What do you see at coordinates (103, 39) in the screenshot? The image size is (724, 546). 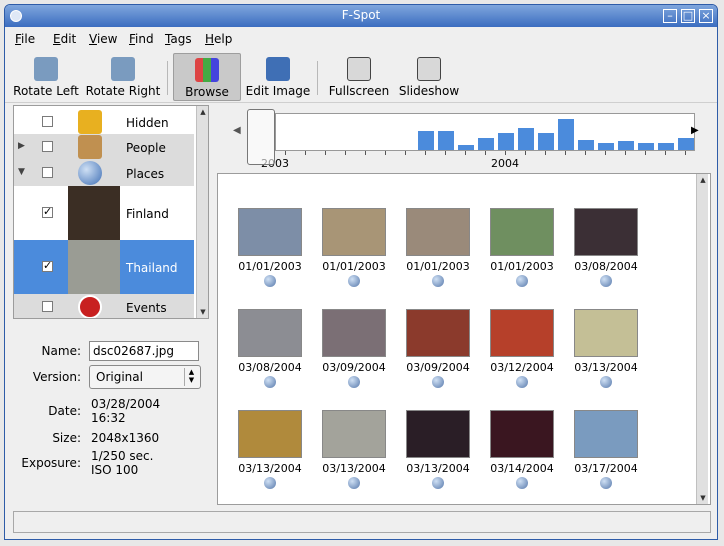 I see `menu-view: View` at bounding box center [103, 39].